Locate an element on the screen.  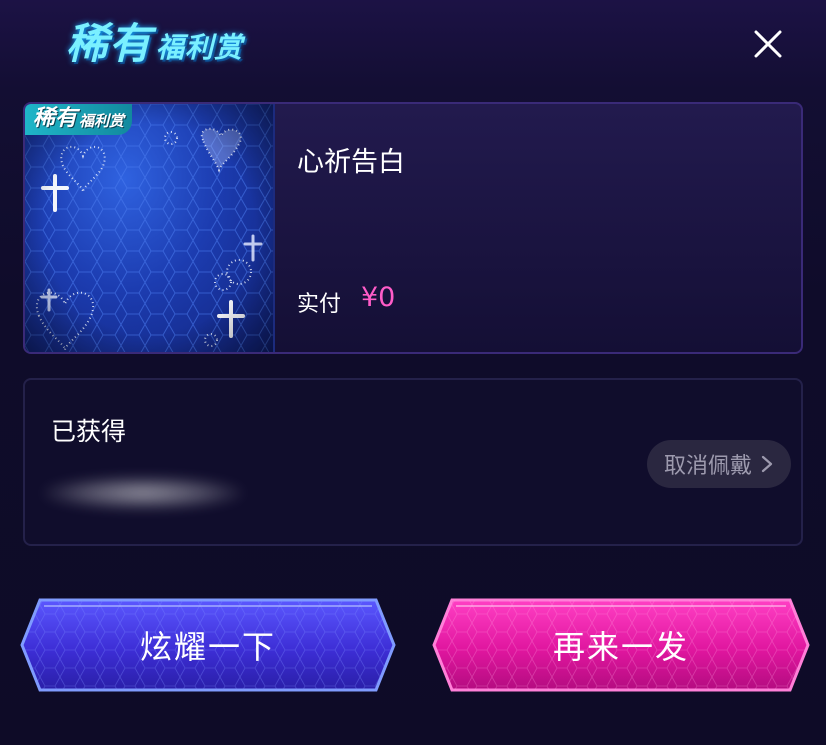
show-off-label: 炫耀一下 is located at coordinates (207, 647).